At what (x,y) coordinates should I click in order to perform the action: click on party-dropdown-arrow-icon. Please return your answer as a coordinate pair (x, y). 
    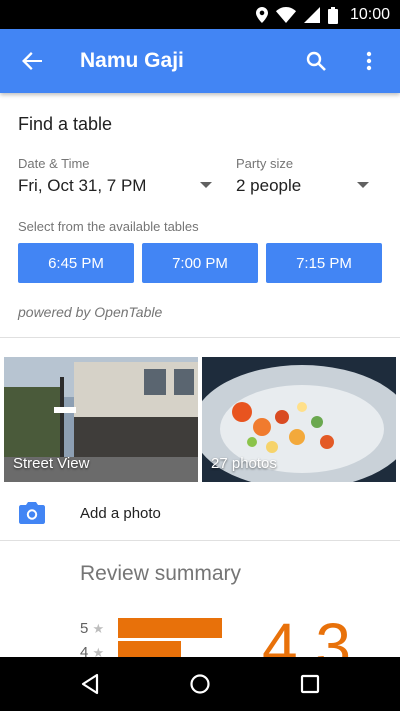
    Looking at the image, I should click on (363, 185).